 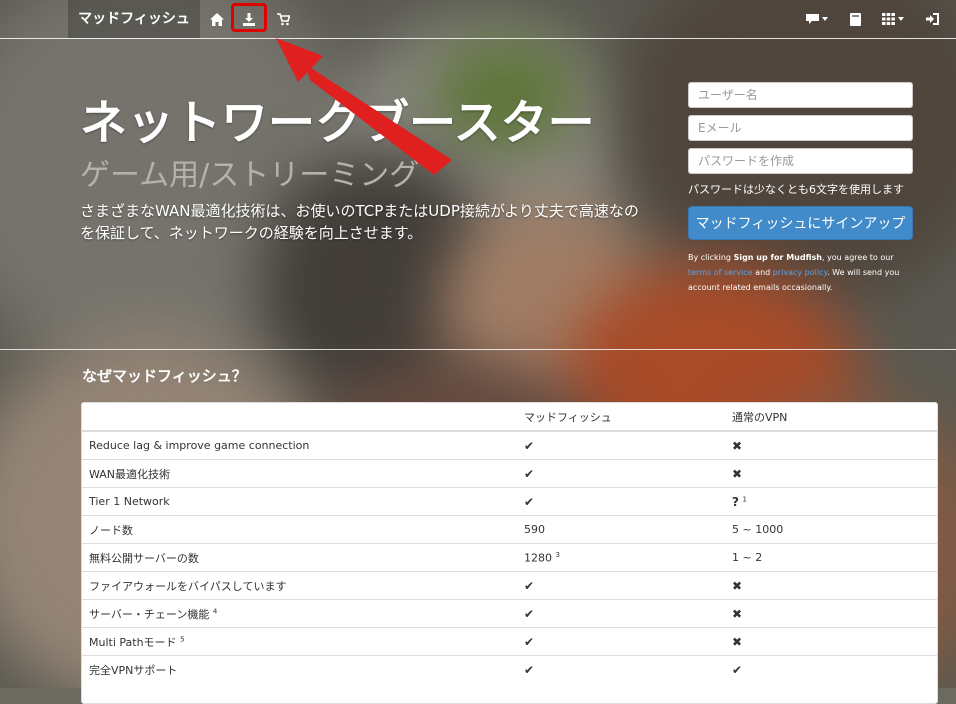 What do you see at coordinates (478, 349) in the screenshot?
I see `section-divider` at bounding box center [478, 349].